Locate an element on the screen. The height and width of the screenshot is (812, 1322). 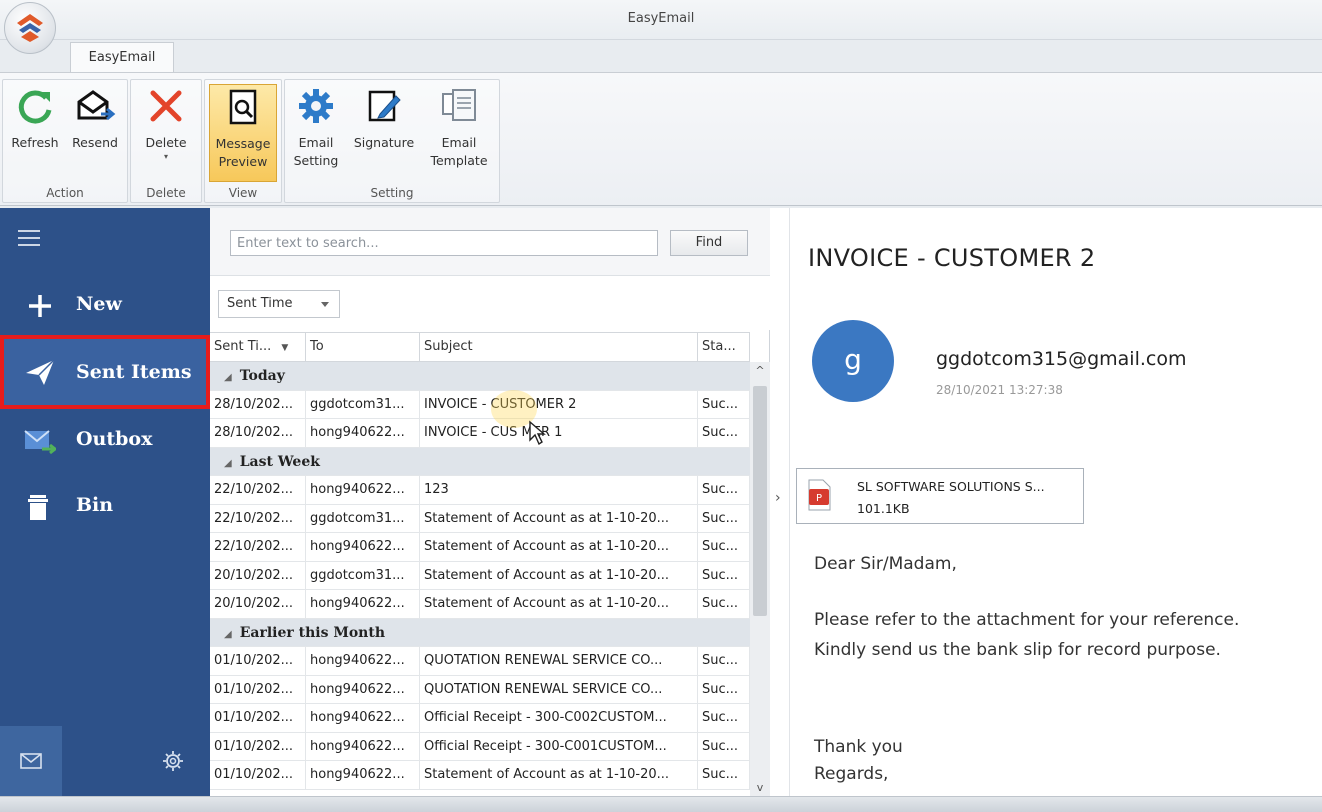
column-header-sent-time: Sent Ti... ▼ is located at coordinates (258, 347).